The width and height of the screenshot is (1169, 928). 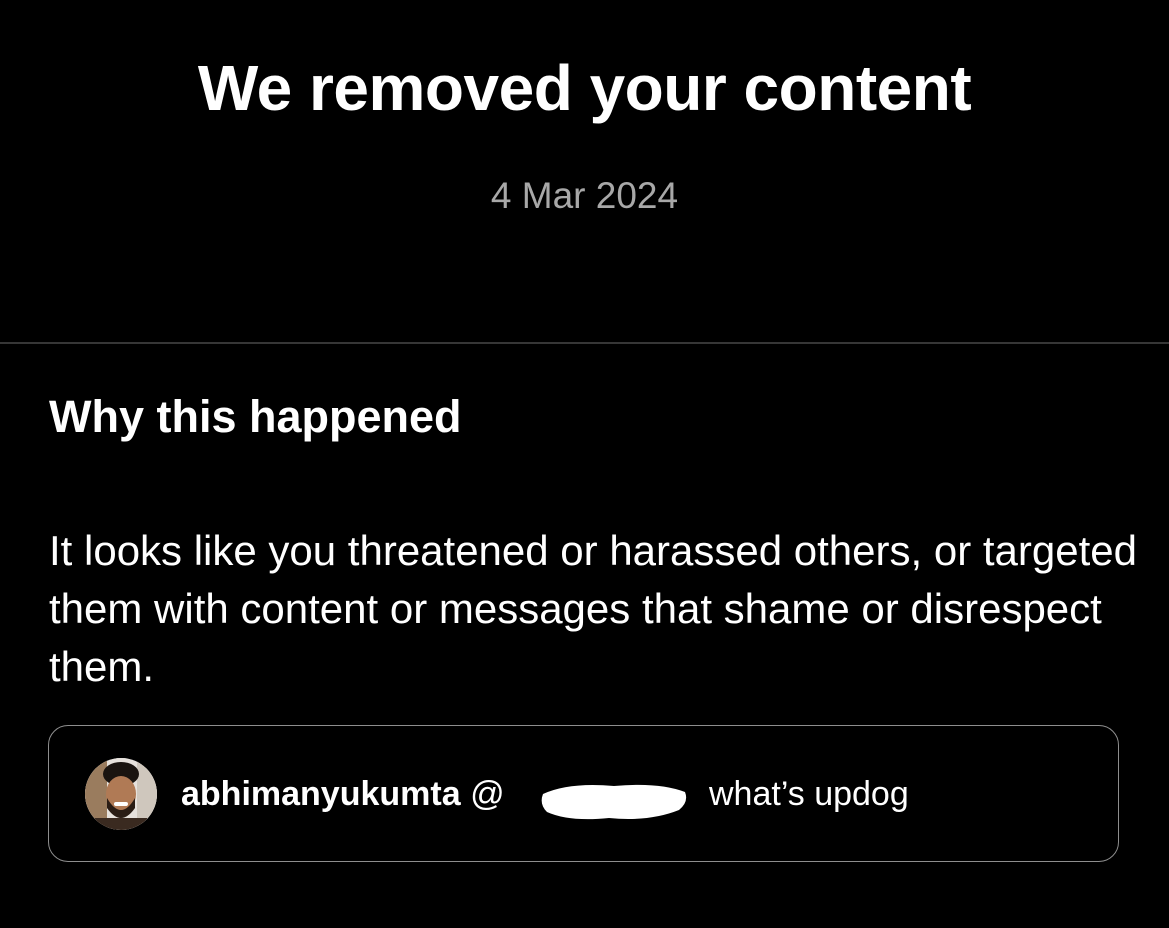 What do you see at coordinates (321, 794) in the screenshot?
I see `comment-username: abhimanyukumta` at bounding box center [321, 794].